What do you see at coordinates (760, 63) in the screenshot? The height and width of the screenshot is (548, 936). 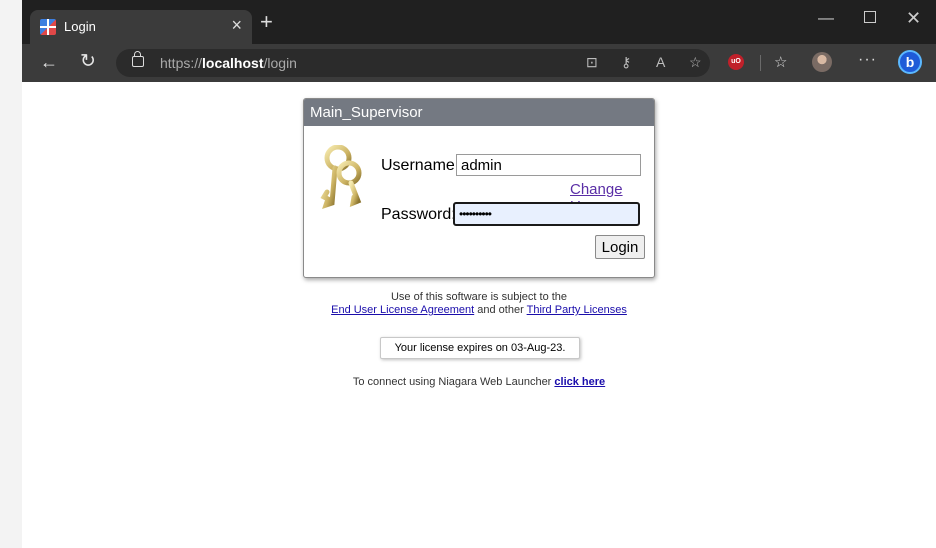 I see `toolbar-divider` at bounding box center [760, 63].